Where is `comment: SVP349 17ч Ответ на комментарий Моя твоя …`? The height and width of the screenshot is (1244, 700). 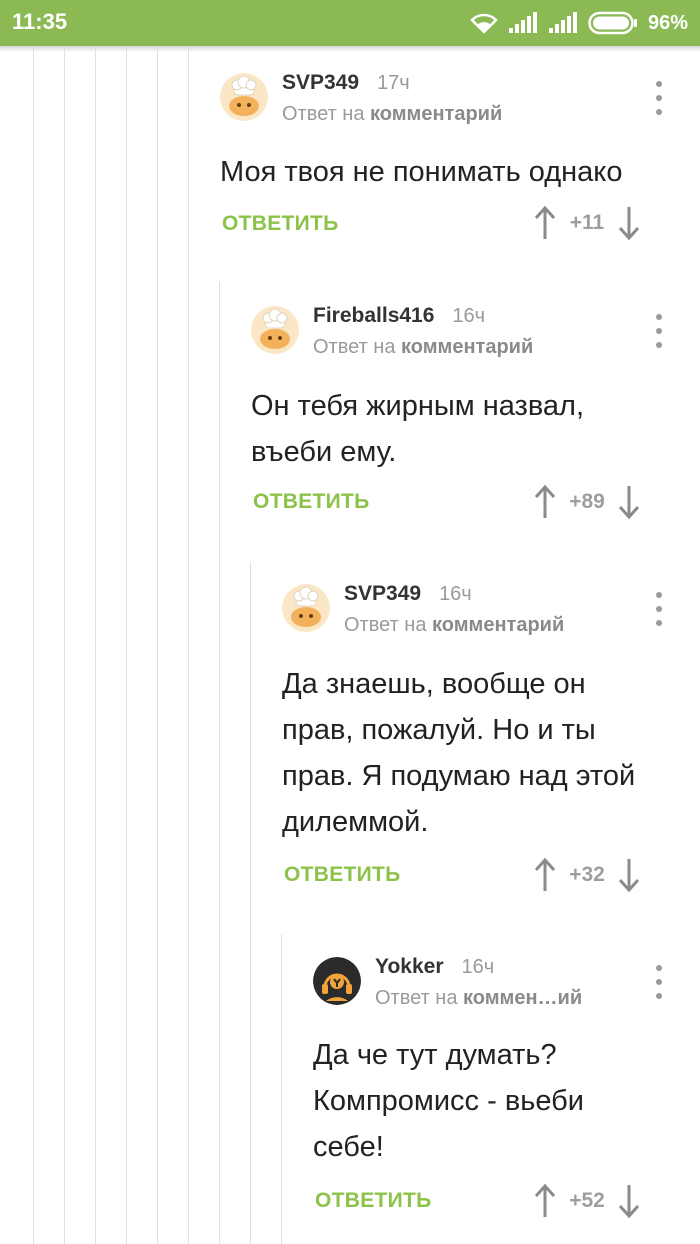
comment: SVP349 17ч Ответ на комментарий Моя твоя … is located at coordinates (452, 162).